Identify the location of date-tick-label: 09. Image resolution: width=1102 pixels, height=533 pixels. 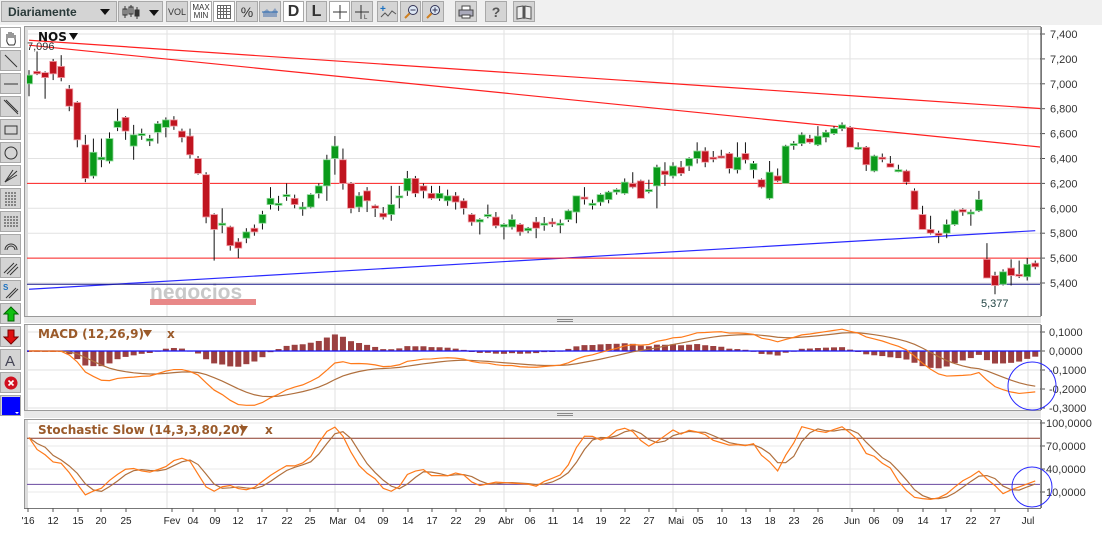
(383, 521).